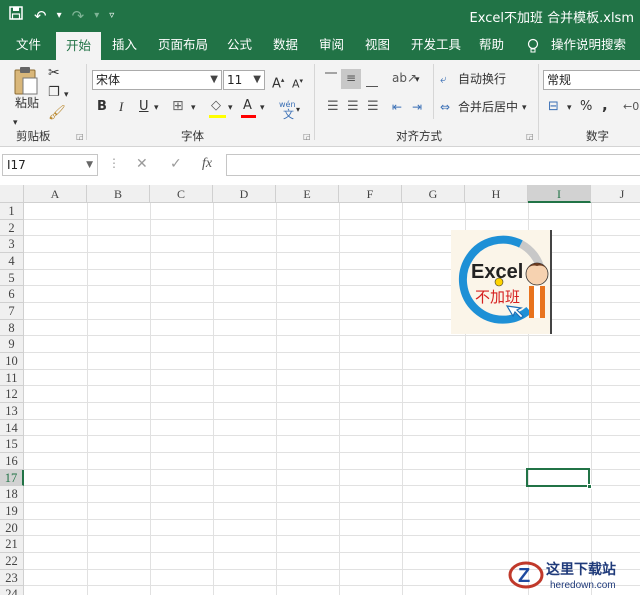  Describe the element at coordinates (12, 361) in the screenshot. I see `row-header: 10` at that location.